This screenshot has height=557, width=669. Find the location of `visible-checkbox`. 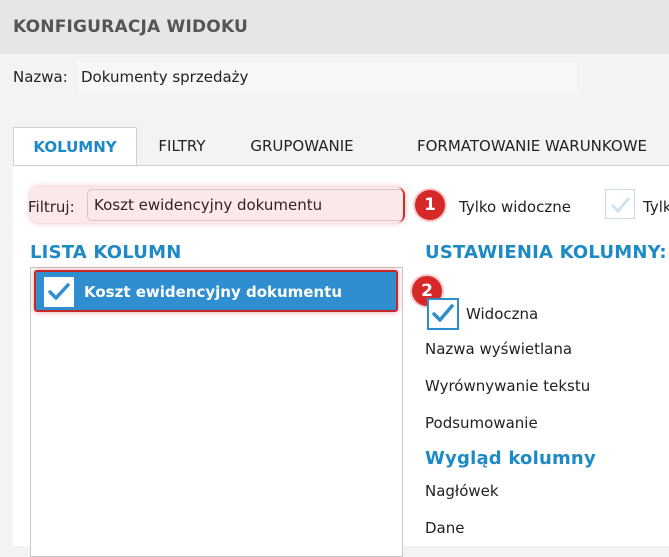

visible-checkbox is located at coordinates (443, 314).